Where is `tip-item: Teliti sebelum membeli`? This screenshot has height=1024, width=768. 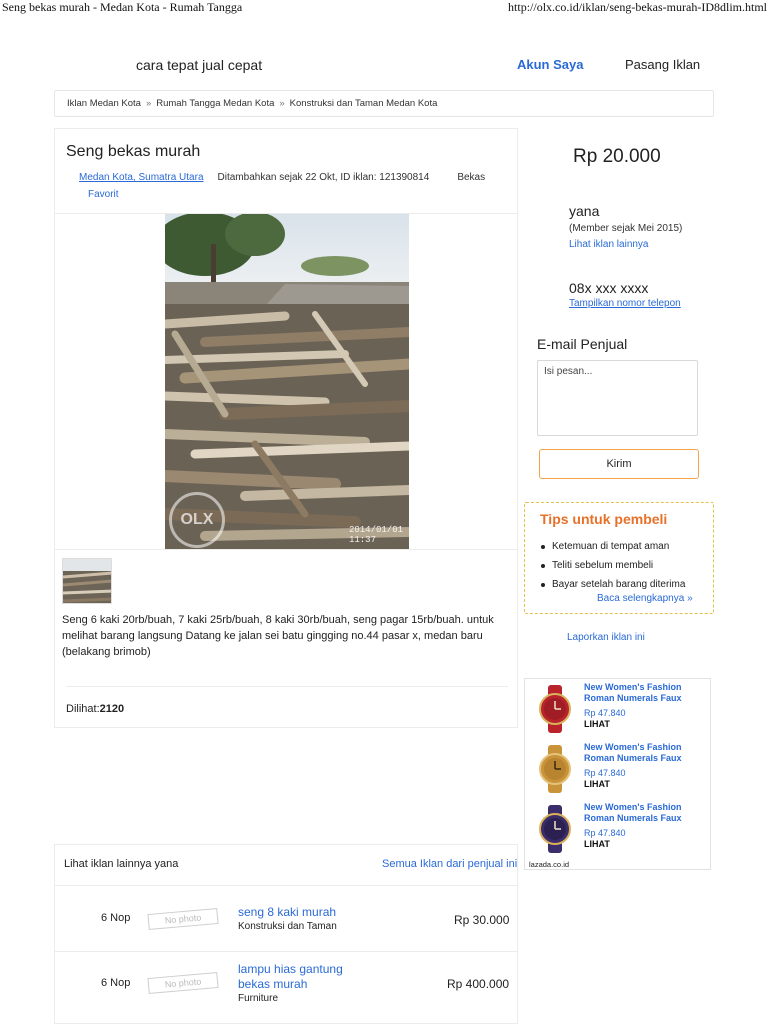
tip-item: Teliti sebelum membeli is located at coordinates (613, 565).